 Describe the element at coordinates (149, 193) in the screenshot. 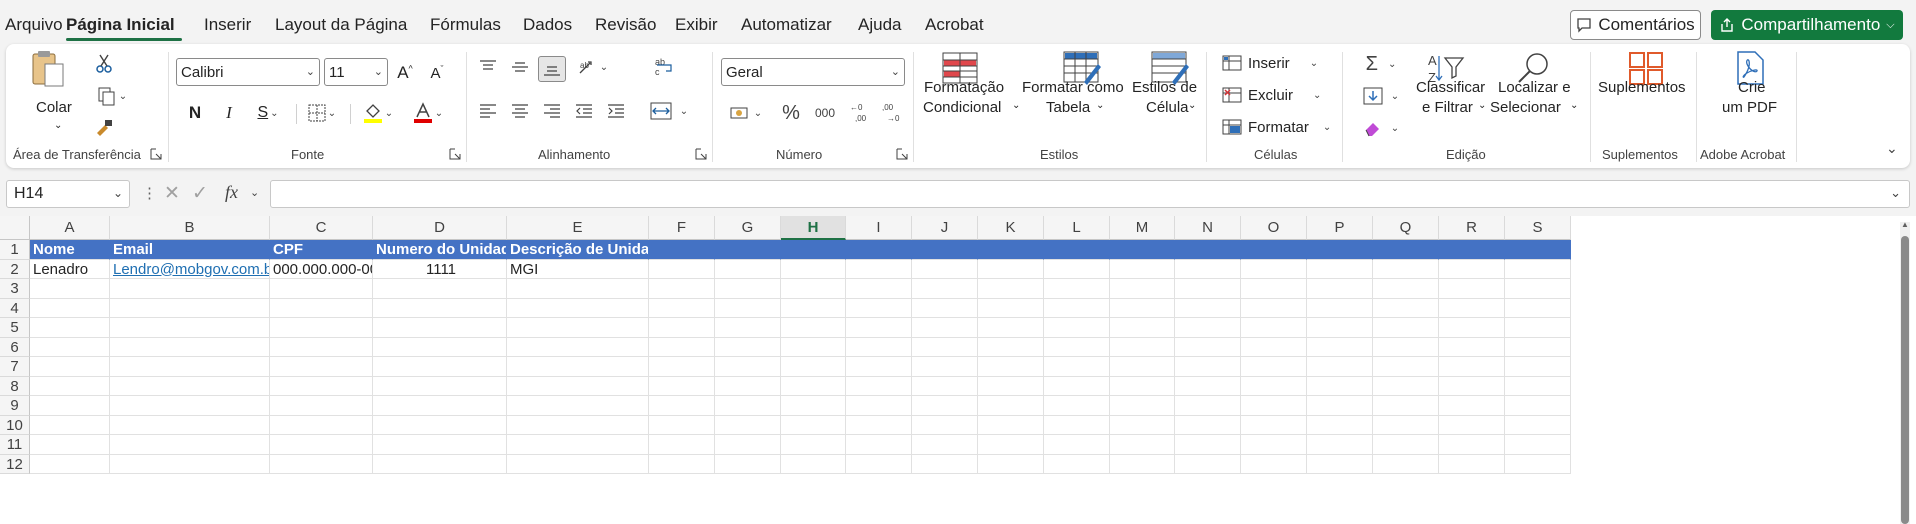

I see `more-options-icon: ⋮` at that location.